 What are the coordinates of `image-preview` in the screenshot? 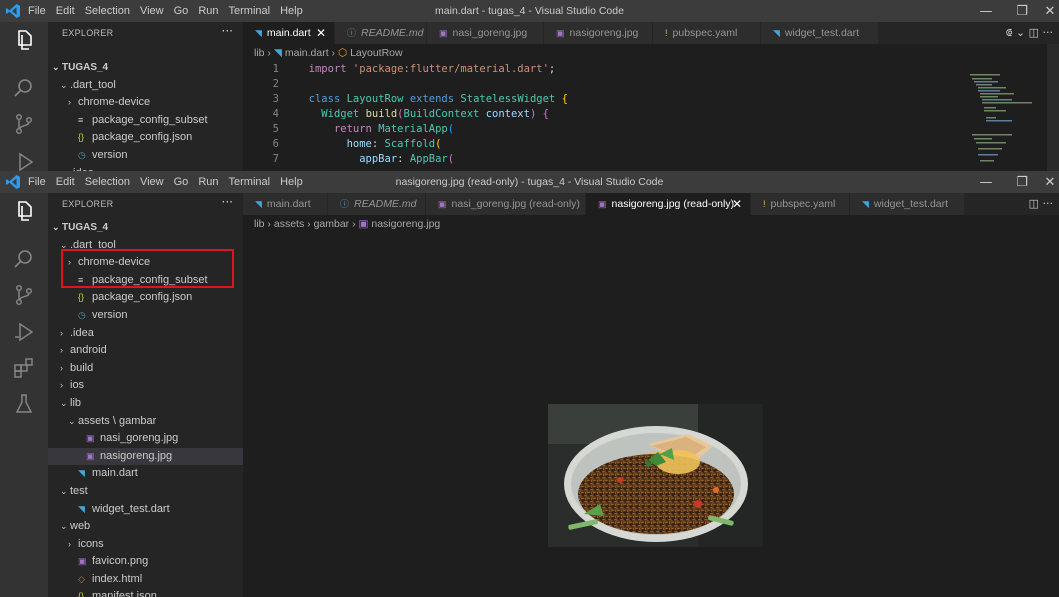 It's located at (655, 475).